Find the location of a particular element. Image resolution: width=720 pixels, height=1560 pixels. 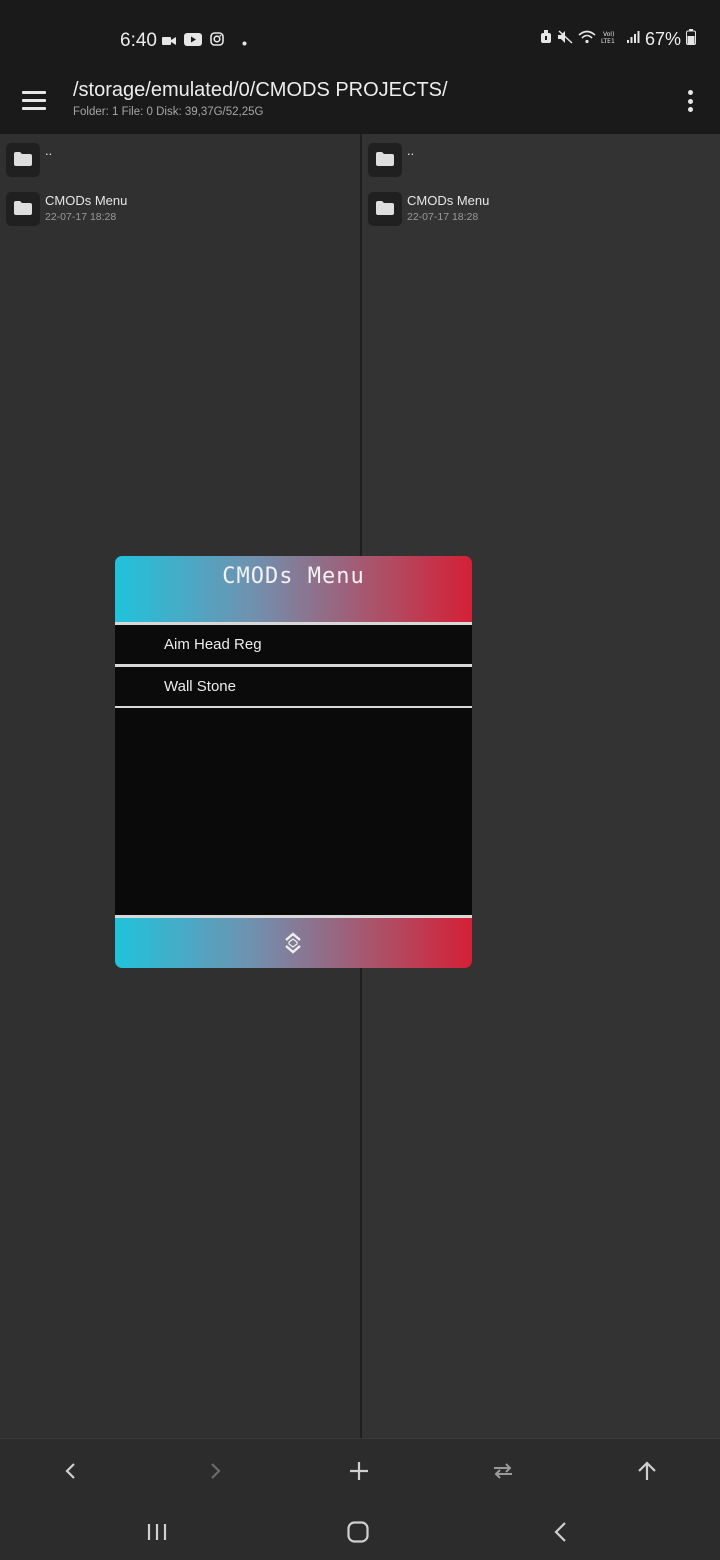

menu-collapse-button is located at coordinates (293, 943).